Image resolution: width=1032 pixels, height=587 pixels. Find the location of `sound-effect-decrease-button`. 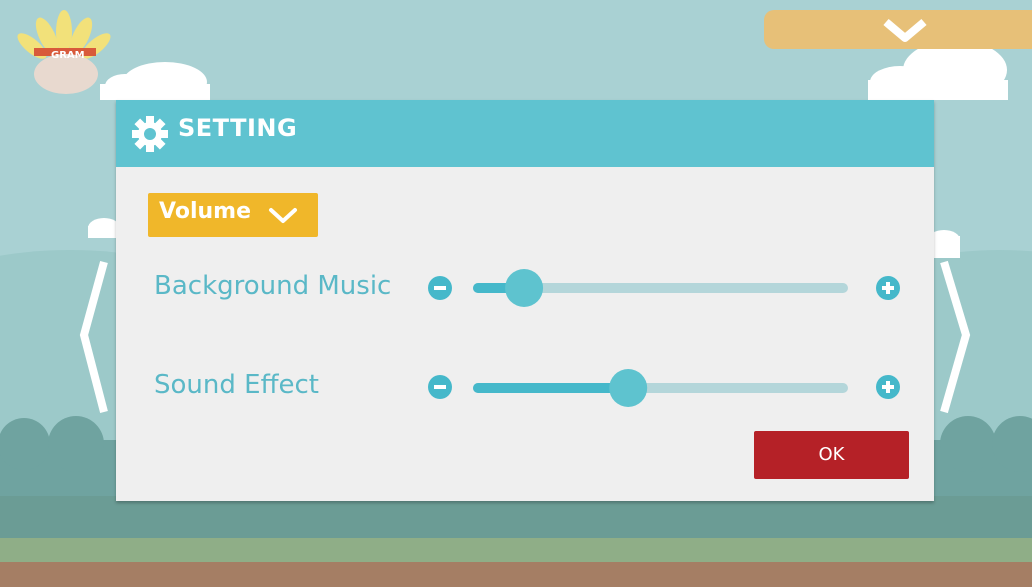

sound-effect-decrease-button is located at coordinates (440, 387).